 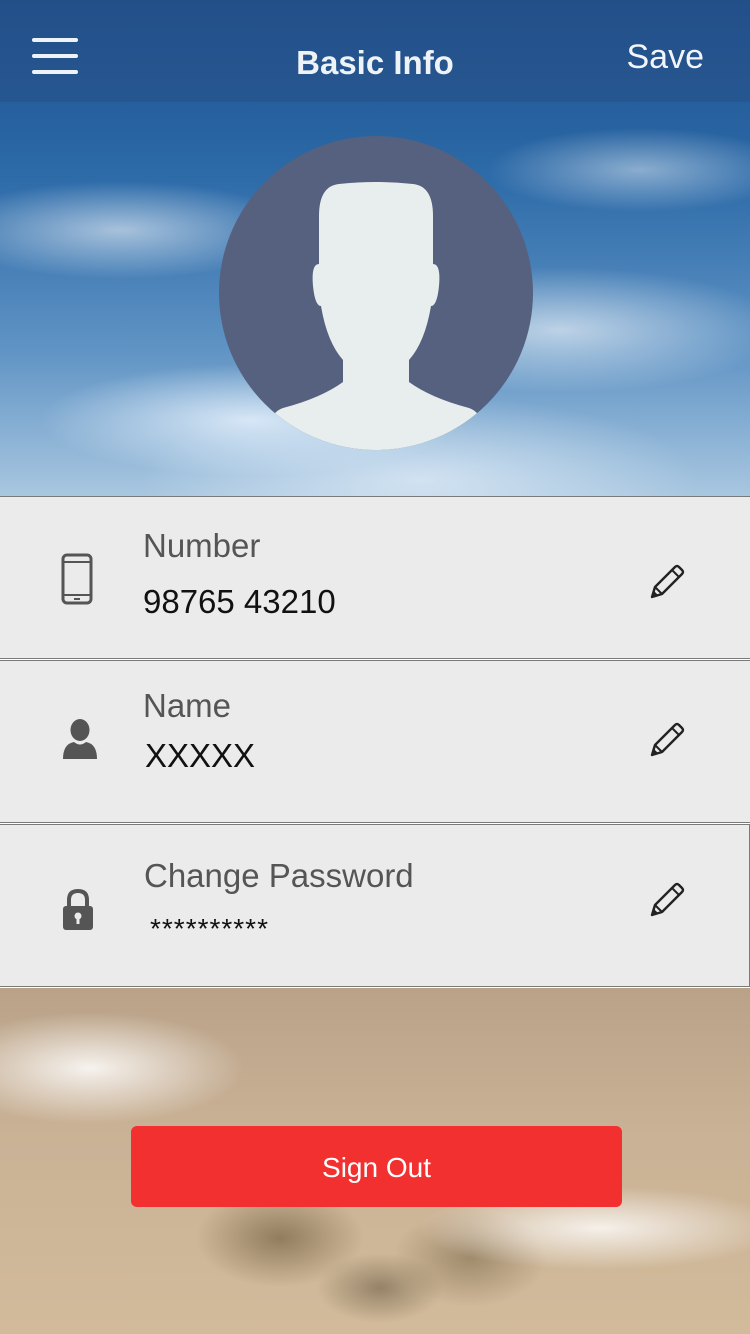 I want to click on user-silhouette-icon, so click(x=376, y=316).